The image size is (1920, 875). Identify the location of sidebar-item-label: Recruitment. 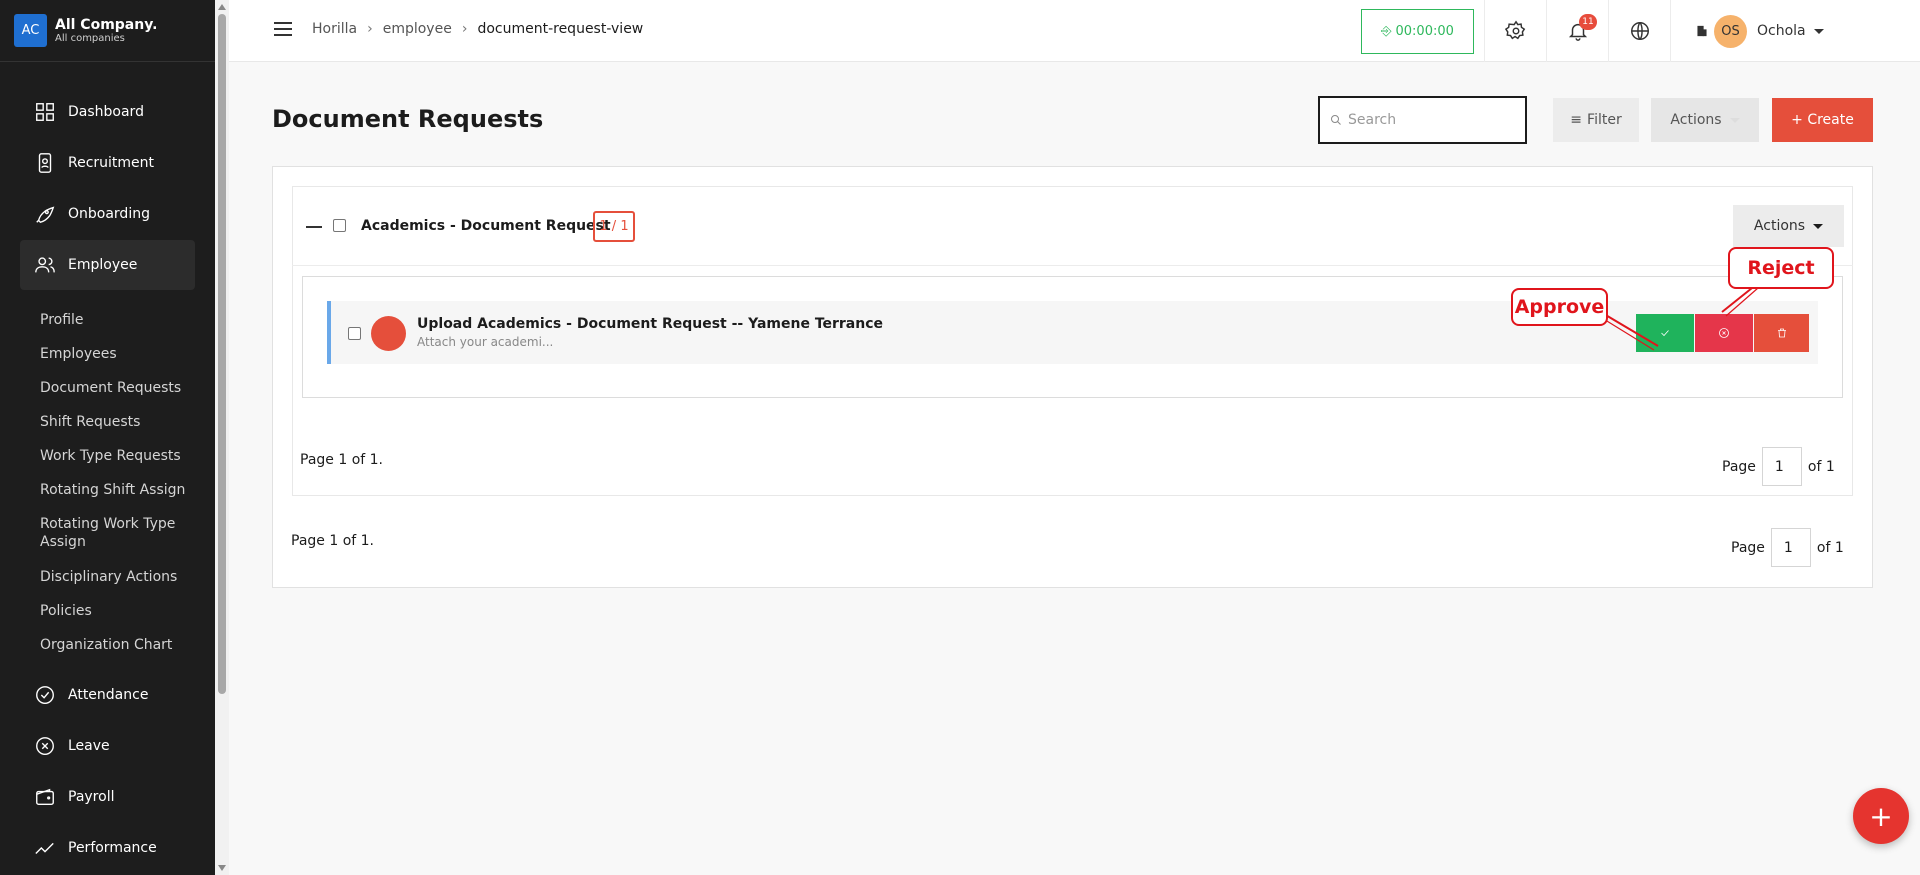
(111, 163).